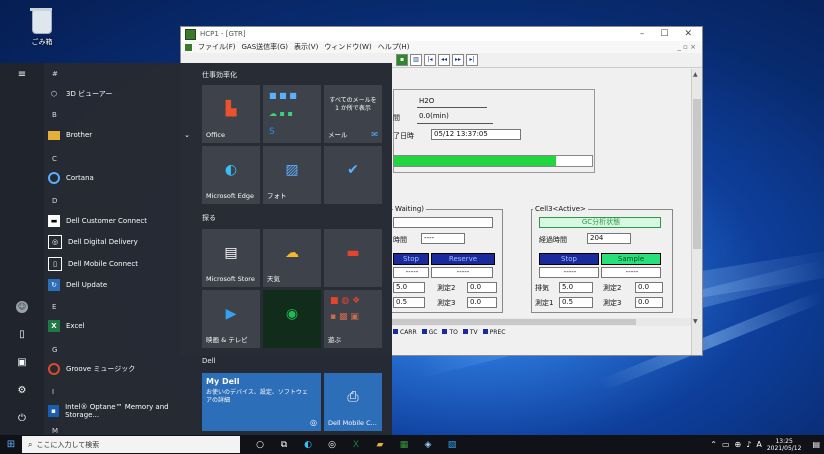  What do you see at coordinates (231, 253) in the screenshot?
I see `store-icon: ▤` at bounding box center [231, 253].